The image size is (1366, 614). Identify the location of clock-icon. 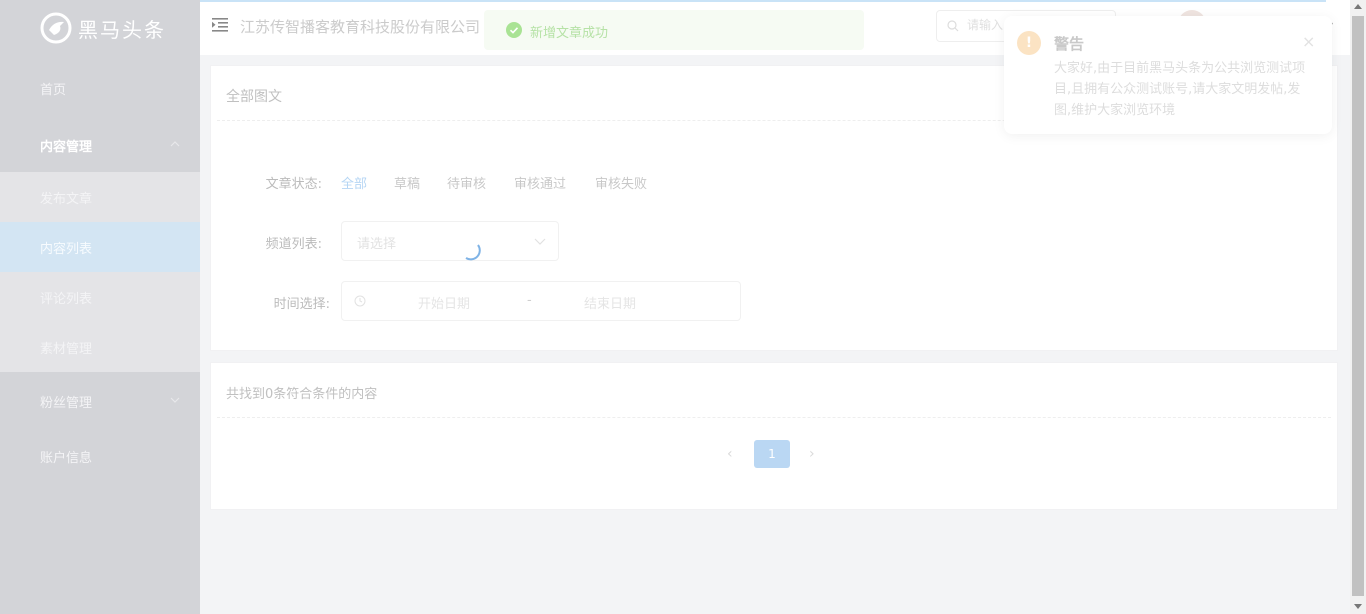
(360, 301).